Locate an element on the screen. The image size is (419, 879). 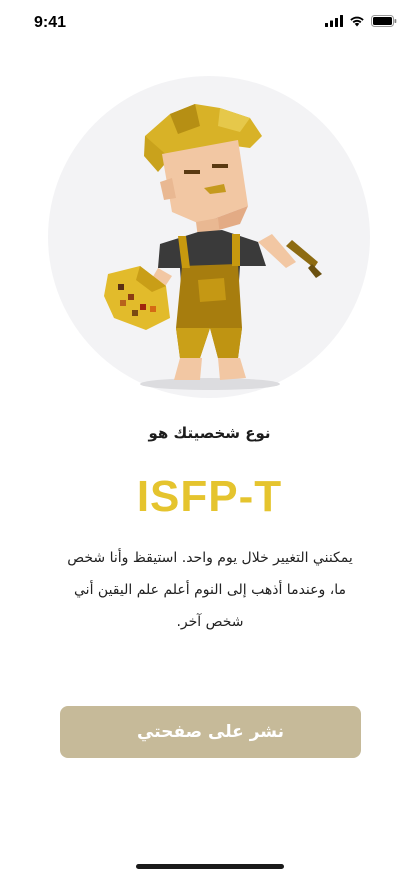
result-subtitle: نوع شخصيتك هو is located at coordinates (209, 433).